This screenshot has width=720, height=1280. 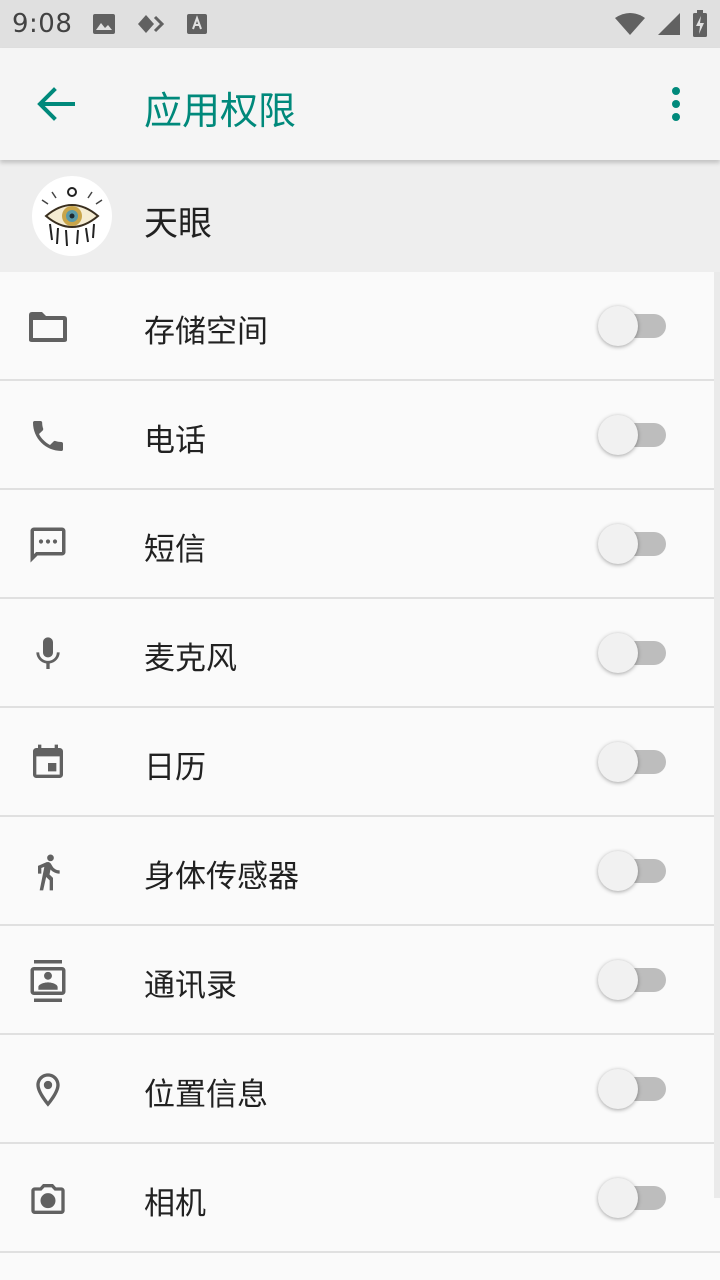 What do you see at coordinates (42, 24) in the screenshot?
I see `status-time: 9:08` at bounding box center [42, 24].